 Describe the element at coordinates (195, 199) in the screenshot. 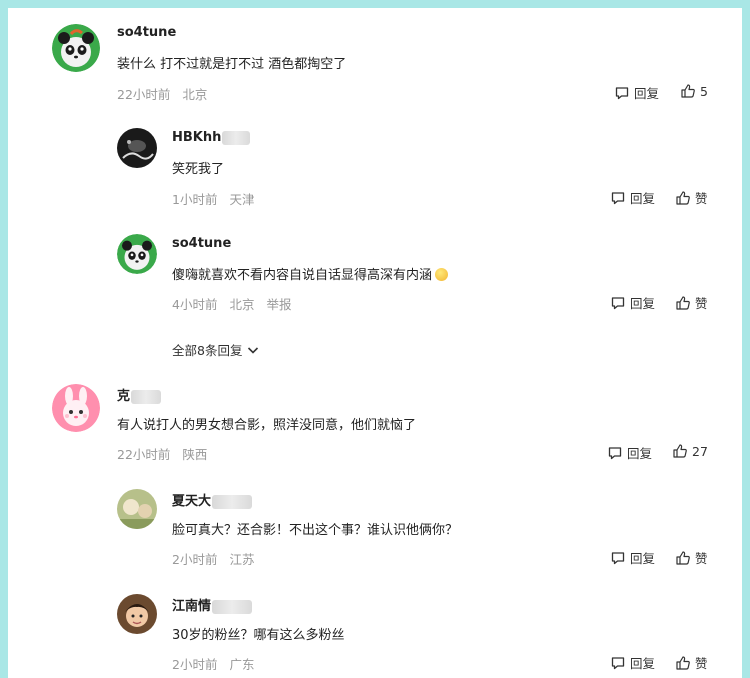

I see `reply-time: 1小时前` at that location.